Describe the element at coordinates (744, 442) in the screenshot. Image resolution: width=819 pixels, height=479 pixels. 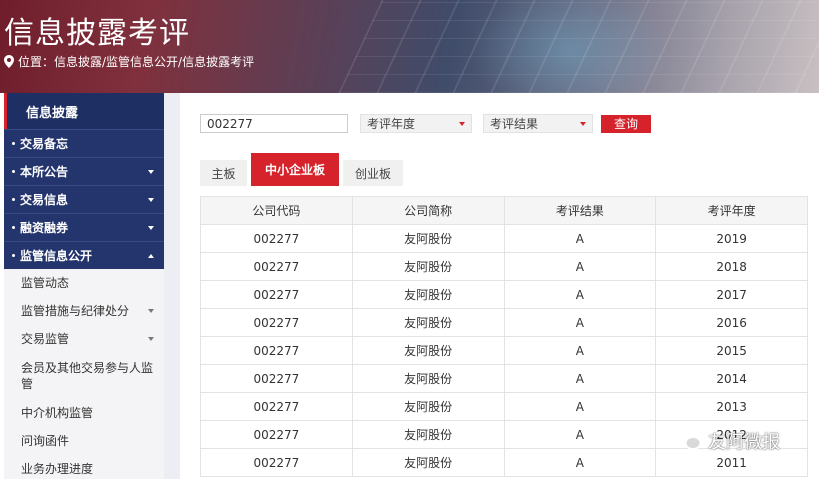
I see `watermark-text: 友阿微报` at that location.